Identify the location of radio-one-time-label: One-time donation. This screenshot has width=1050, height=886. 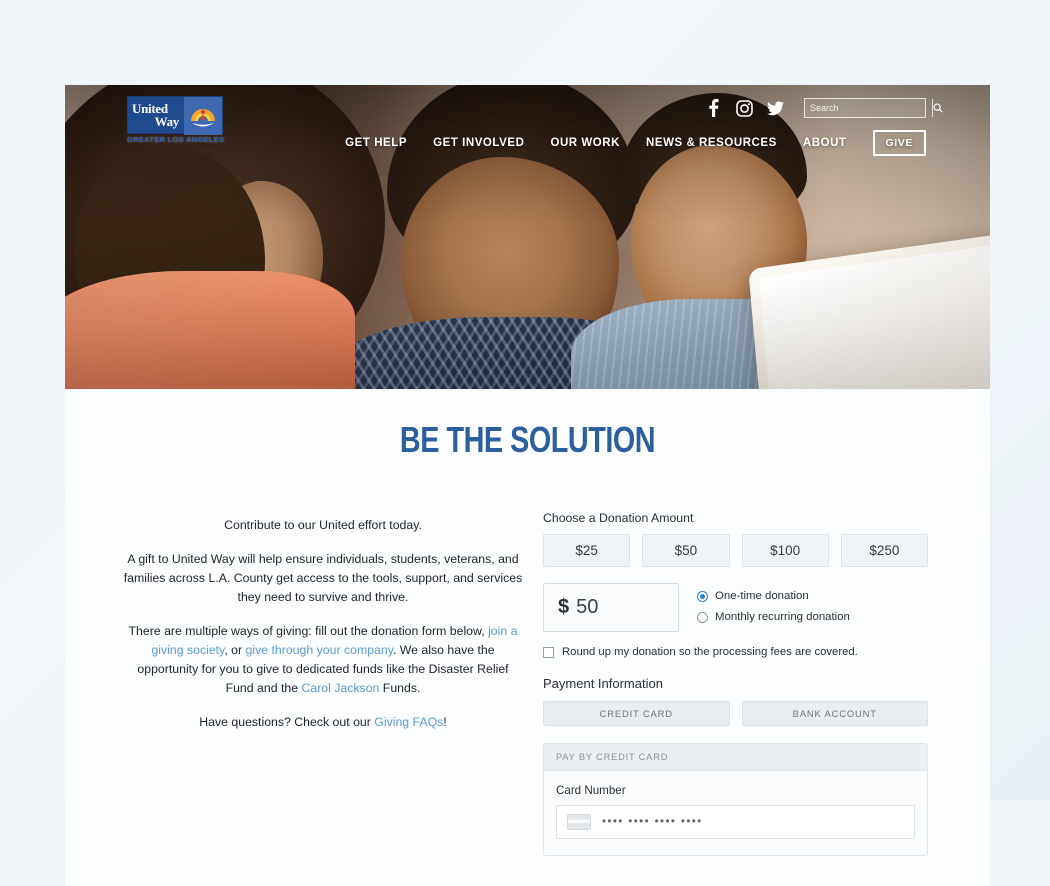
(762, 596).